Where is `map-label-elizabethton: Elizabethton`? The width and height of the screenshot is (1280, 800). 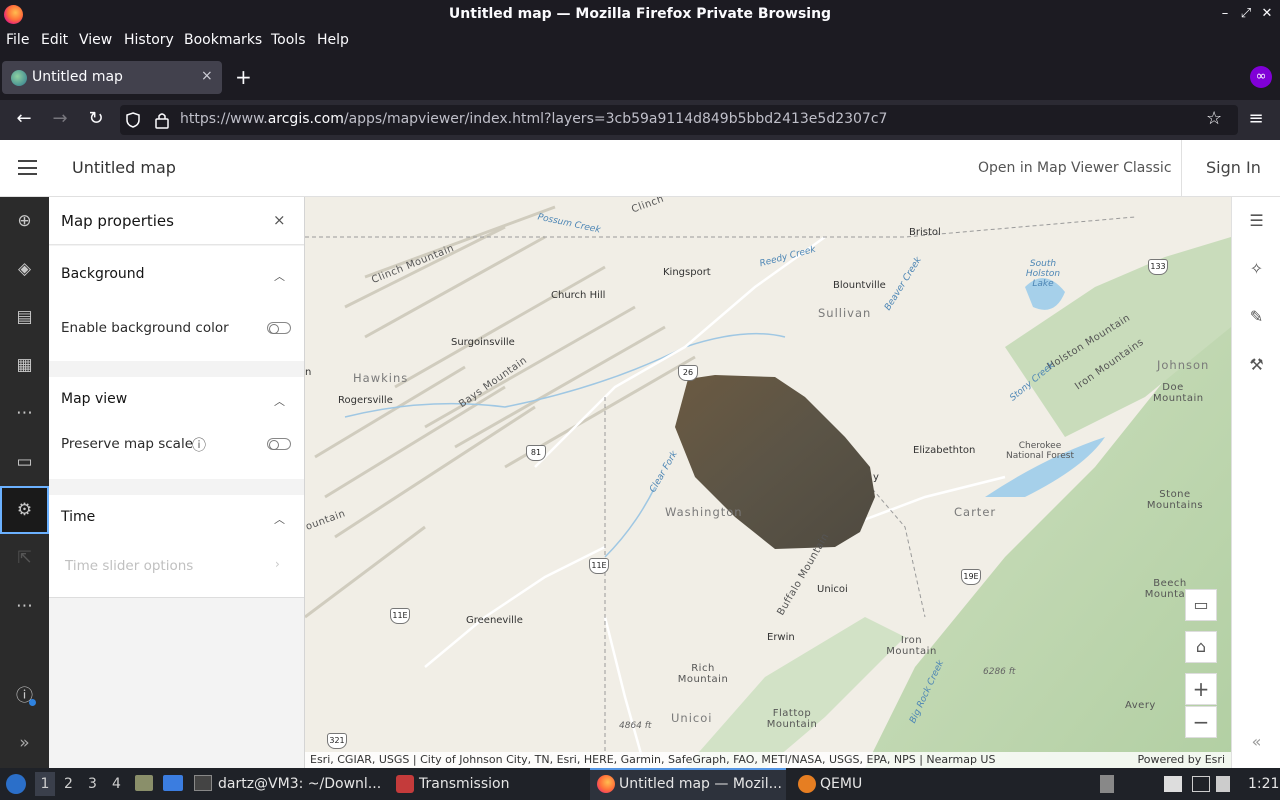
map-label-elizabethton: Elizabethton is located at coordinates (944, 450).